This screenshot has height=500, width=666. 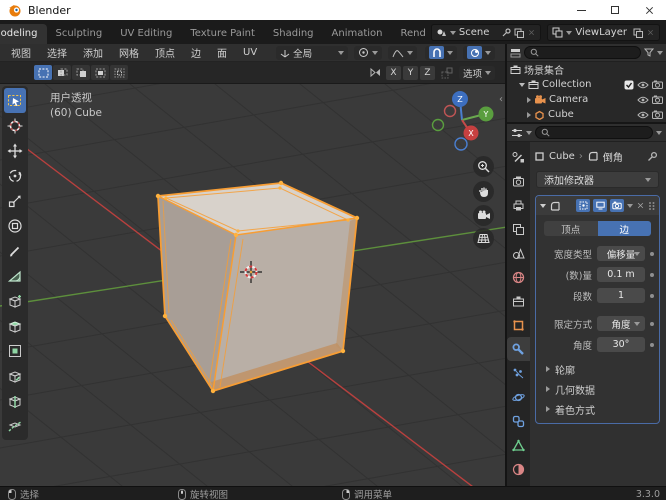 I want to click on proportional-falloff-dropdown, so click(x=403, y=52).